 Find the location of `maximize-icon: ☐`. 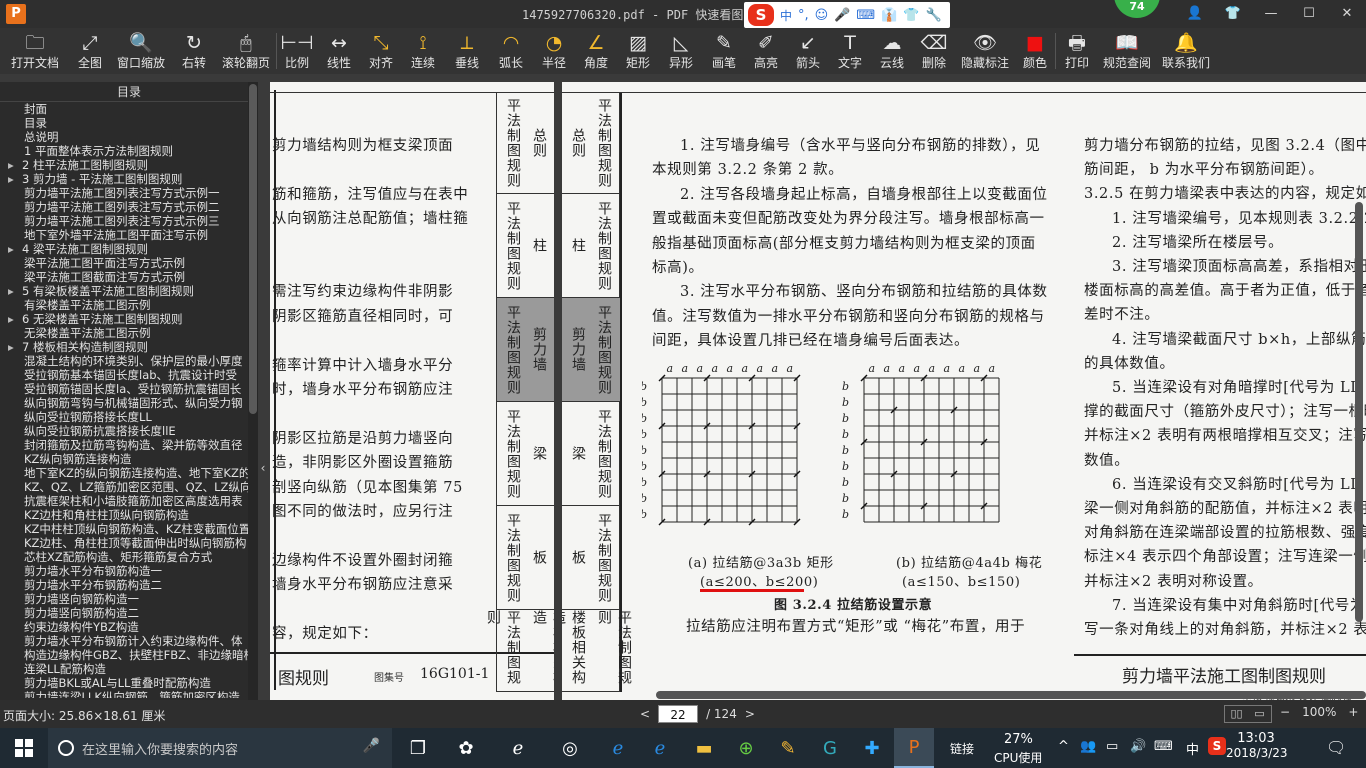

maximize-icon: ☐ is located at coordinates (1309, 14).